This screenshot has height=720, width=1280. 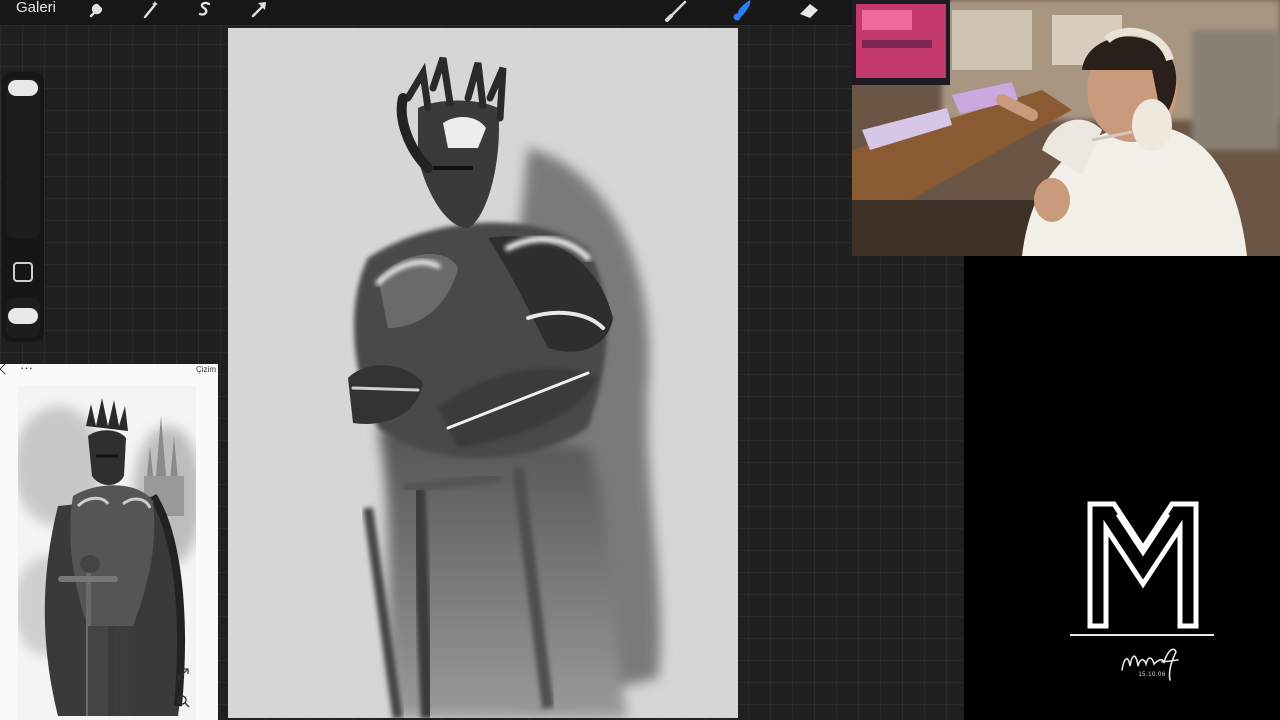 I want to click on mm-logo, so click(x=1143, y=564).